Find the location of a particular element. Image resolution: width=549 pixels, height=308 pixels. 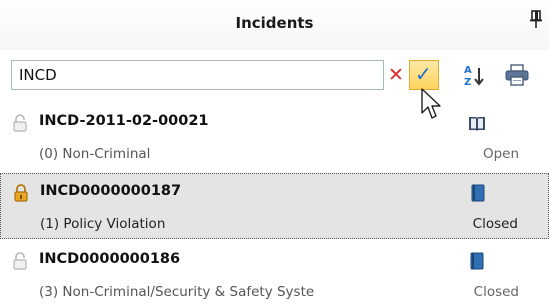

incident-id: INCD0000000186 is located at coordinates (110, 259).